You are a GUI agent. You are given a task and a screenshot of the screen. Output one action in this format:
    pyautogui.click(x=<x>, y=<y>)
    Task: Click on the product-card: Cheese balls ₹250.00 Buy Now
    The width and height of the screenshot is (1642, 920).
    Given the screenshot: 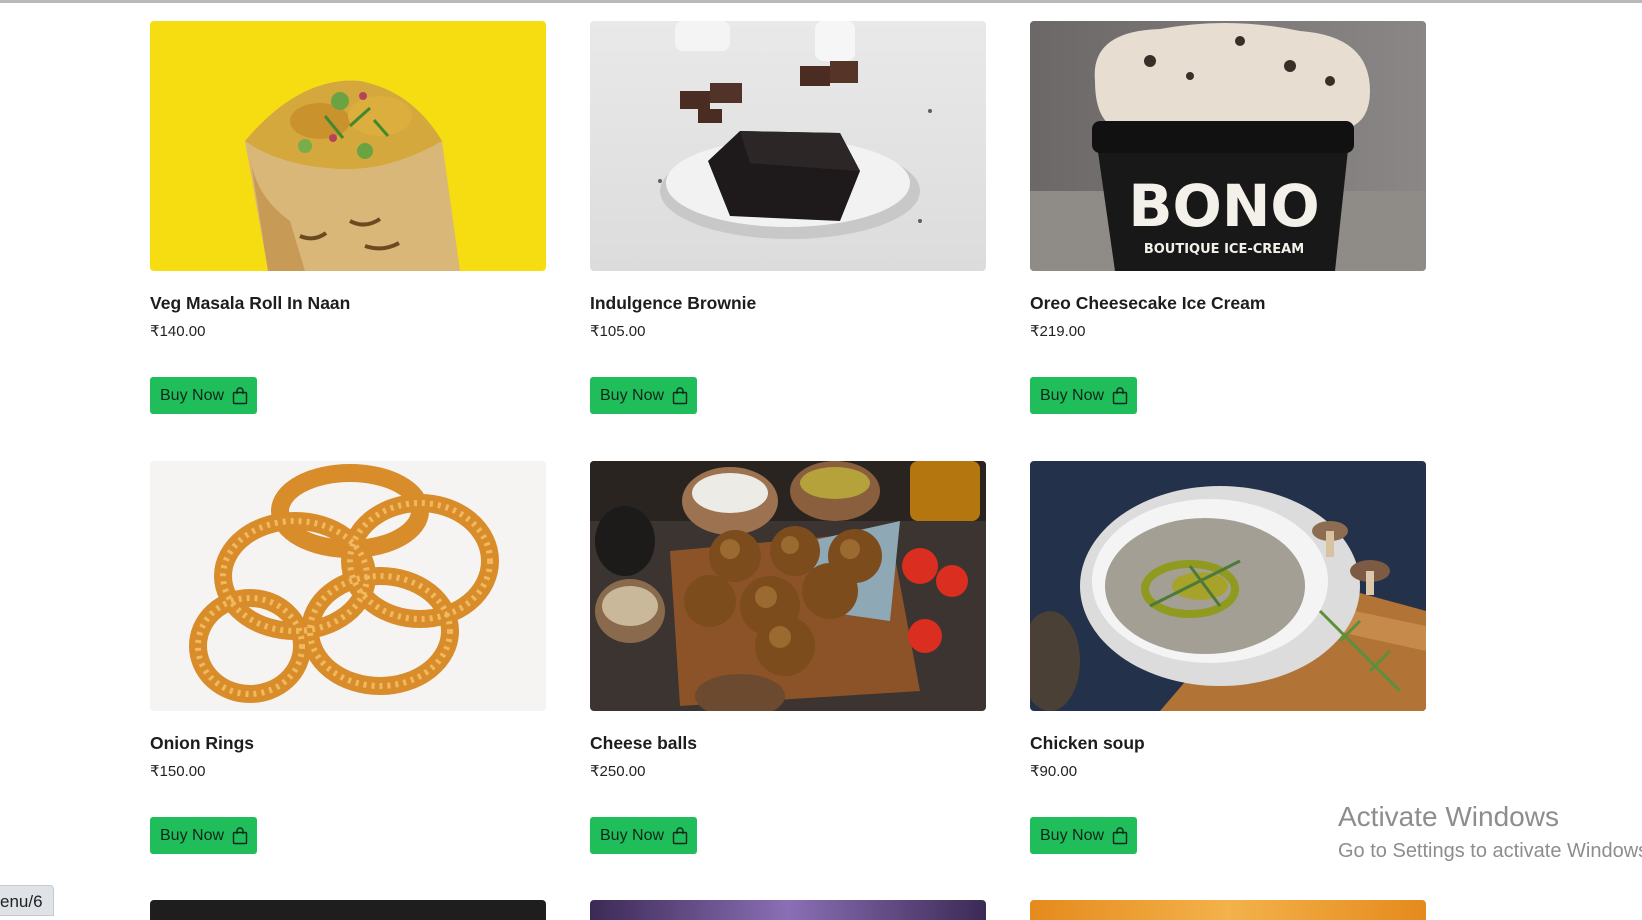 What is the action you would take?
    pyautogui.click(x=788, y=681)
    